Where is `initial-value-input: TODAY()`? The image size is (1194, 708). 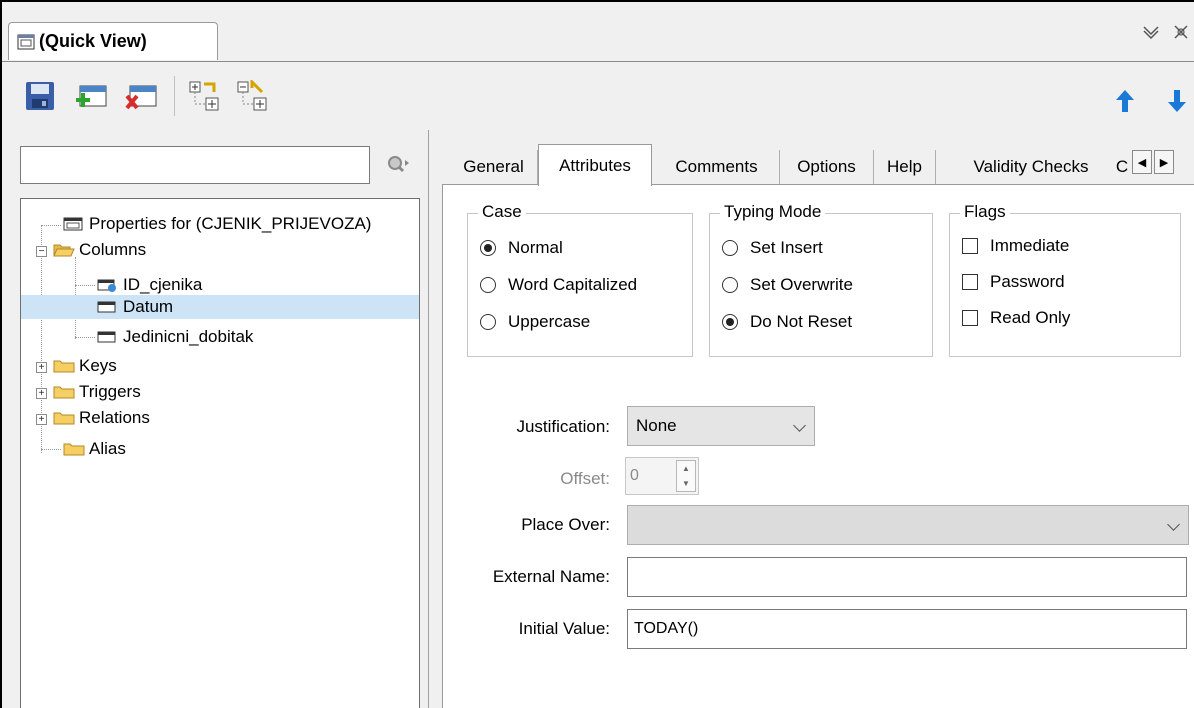
initial-value-input: TODAY() is located at coordinates (907, 629).